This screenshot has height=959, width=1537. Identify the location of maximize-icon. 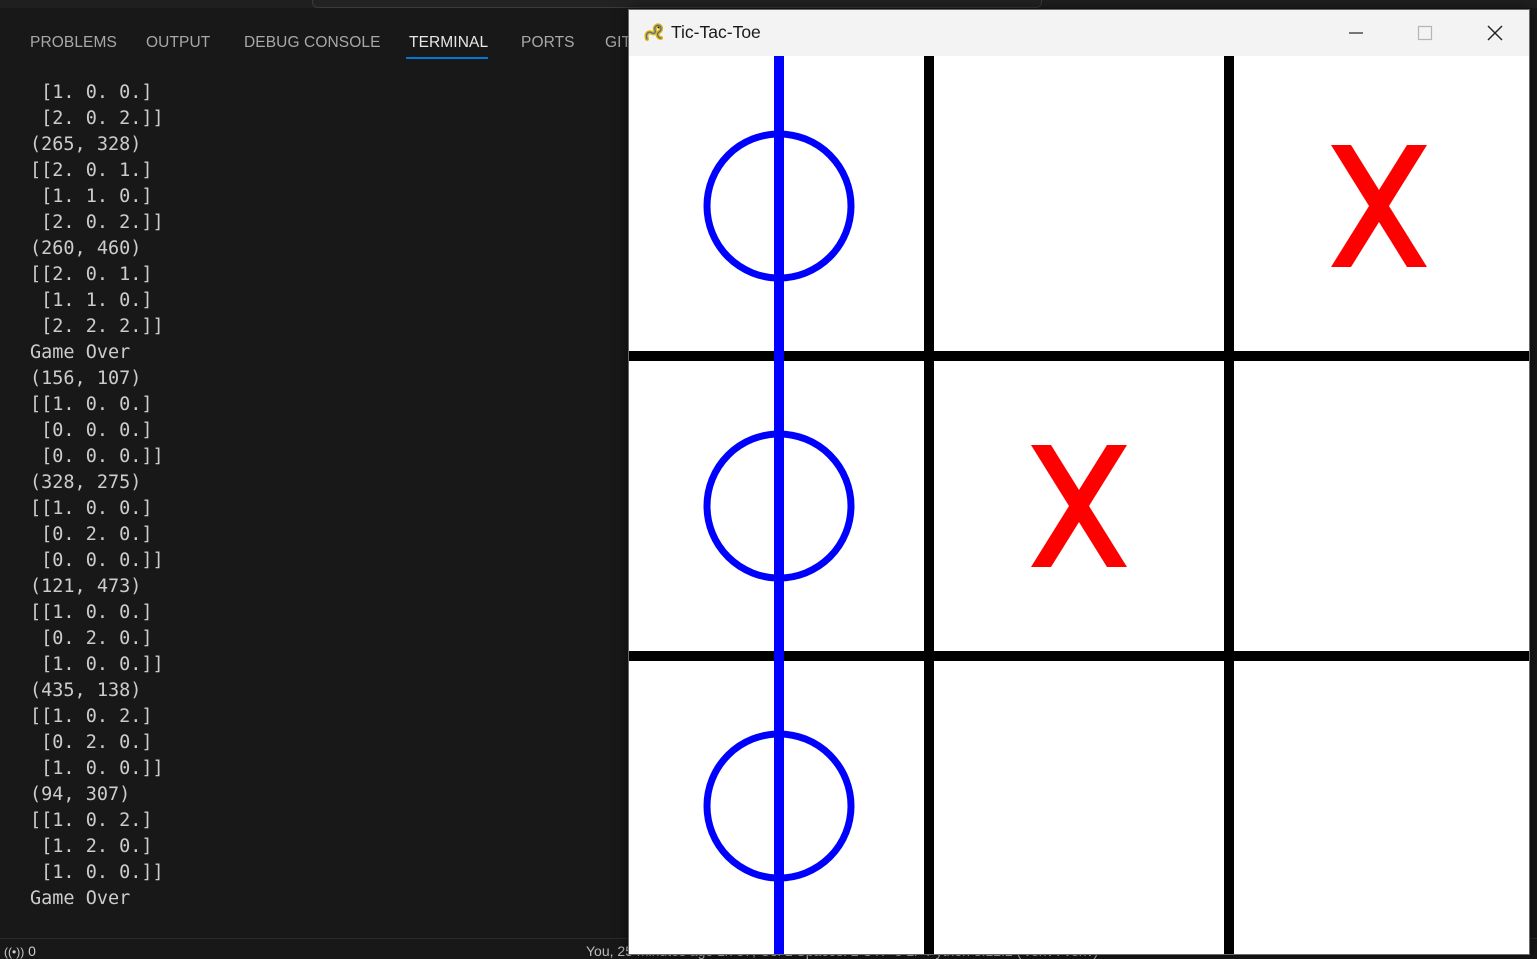
(1425, 33).